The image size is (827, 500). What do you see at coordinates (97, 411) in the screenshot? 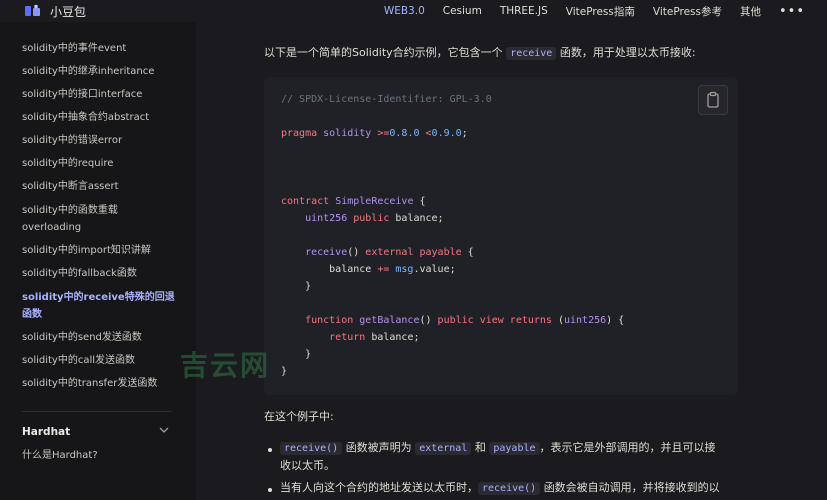
I see `sidebar-divider` at bounding box center [97, 411].